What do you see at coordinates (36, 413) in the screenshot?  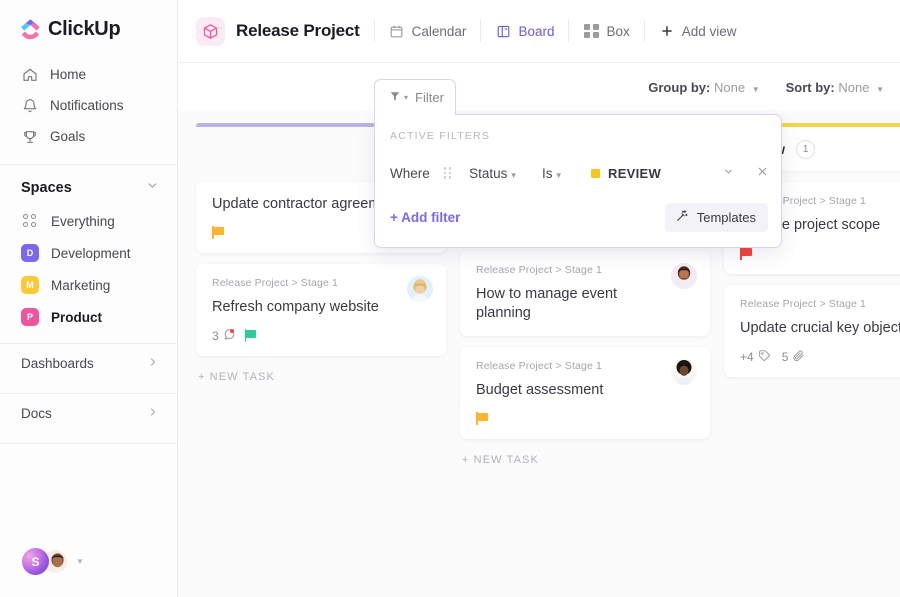 I see `docs-label: Docs` at bounding box center [36, 413].